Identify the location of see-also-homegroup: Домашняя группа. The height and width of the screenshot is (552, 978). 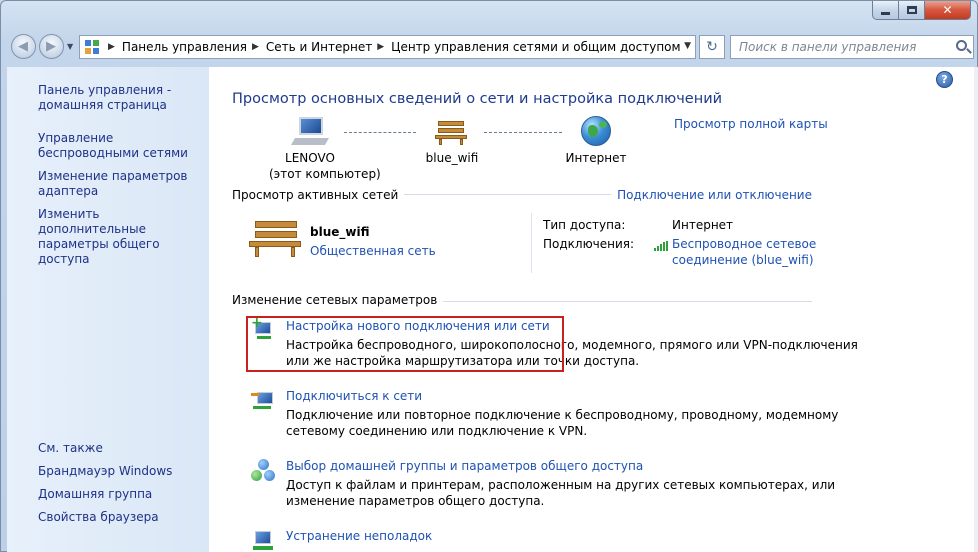
(123, 494).